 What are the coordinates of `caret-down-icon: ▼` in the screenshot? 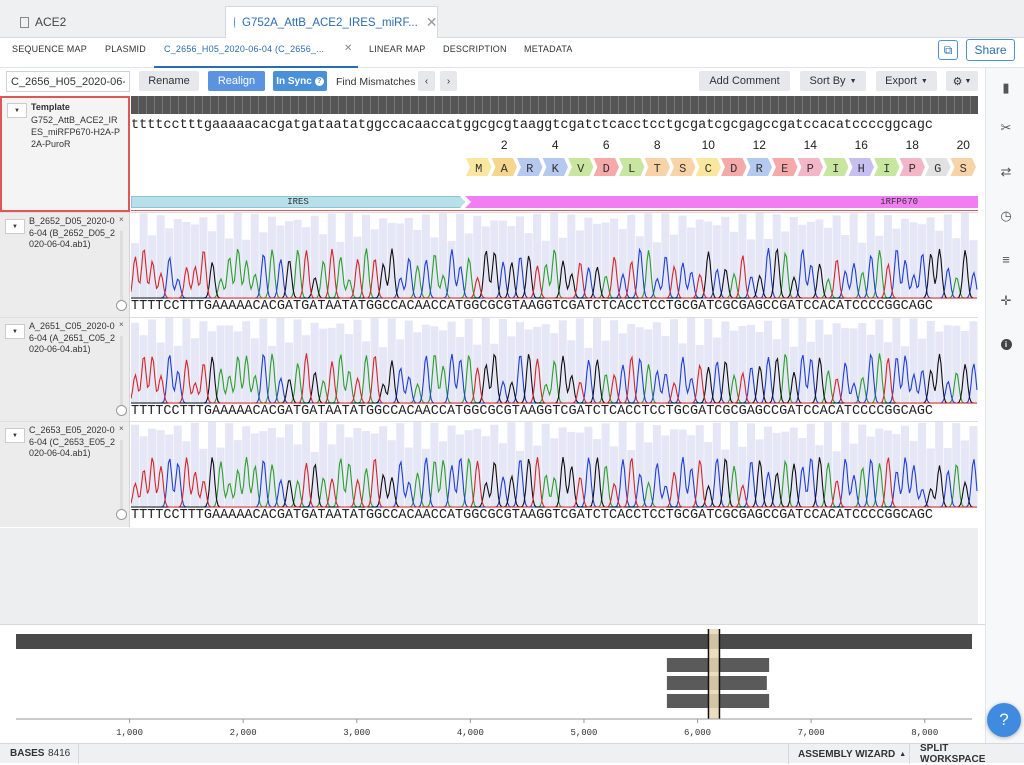 It's located at (968, 81).